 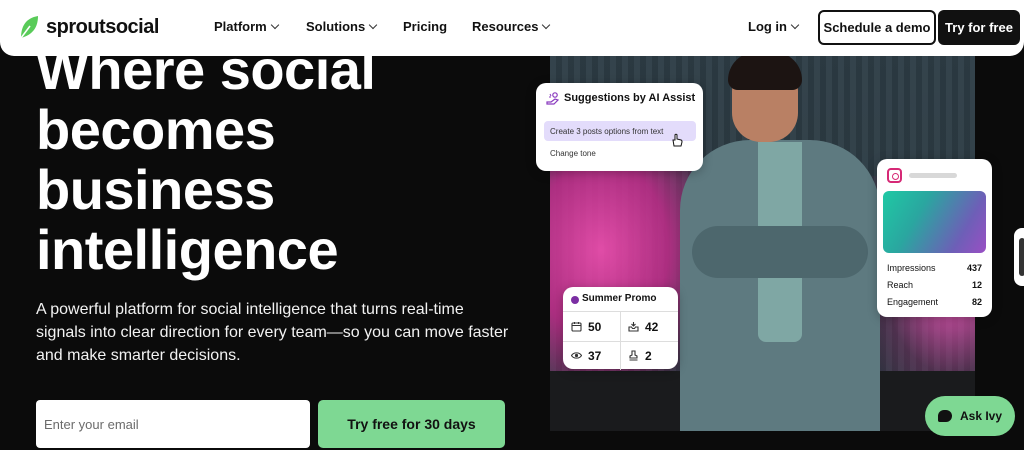 I want to click on hand-cursor-icon, so click(x=677, y=140).